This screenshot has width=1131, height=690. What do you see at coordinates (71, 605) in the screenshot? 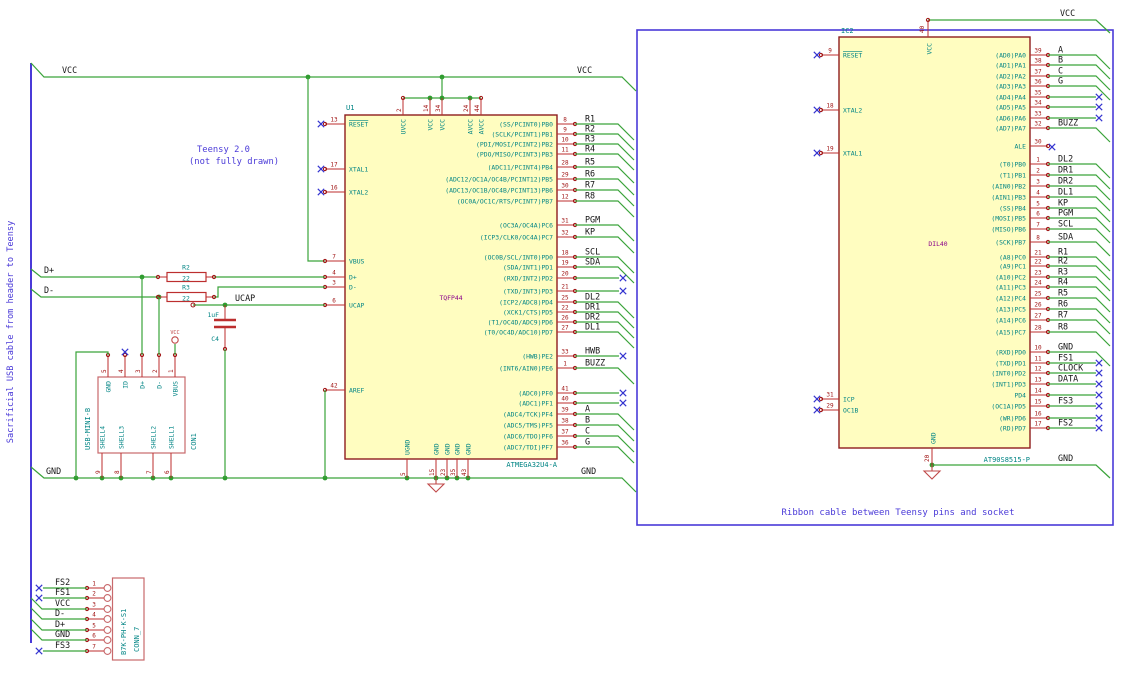
I see `conn7-pin-vcc: 3 VCC` at bounding box center [71, 605].